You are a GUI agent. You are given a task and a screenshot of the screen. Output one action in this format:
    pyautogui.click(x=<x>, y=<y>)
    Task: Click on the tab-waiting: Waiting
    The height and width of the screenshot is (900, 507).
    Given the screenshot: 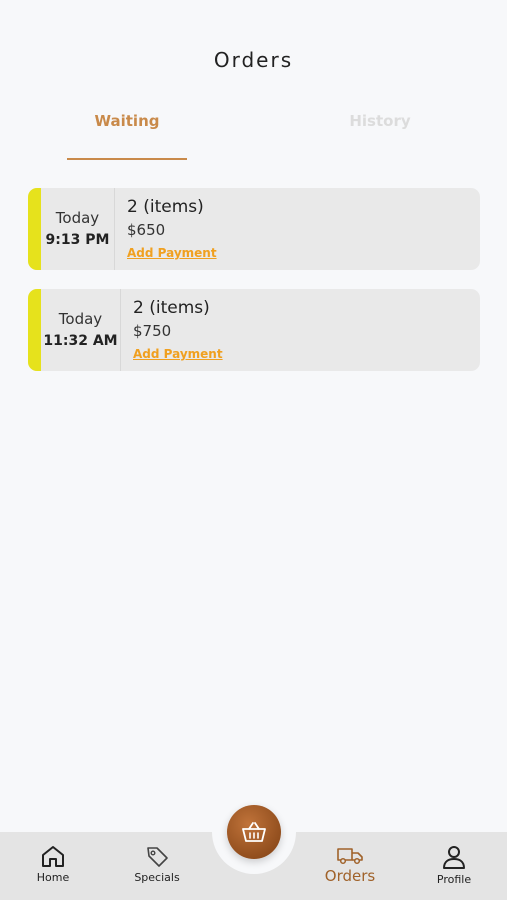 What is the action you would take?
    pyautogui.click(x=127, y=121)
    